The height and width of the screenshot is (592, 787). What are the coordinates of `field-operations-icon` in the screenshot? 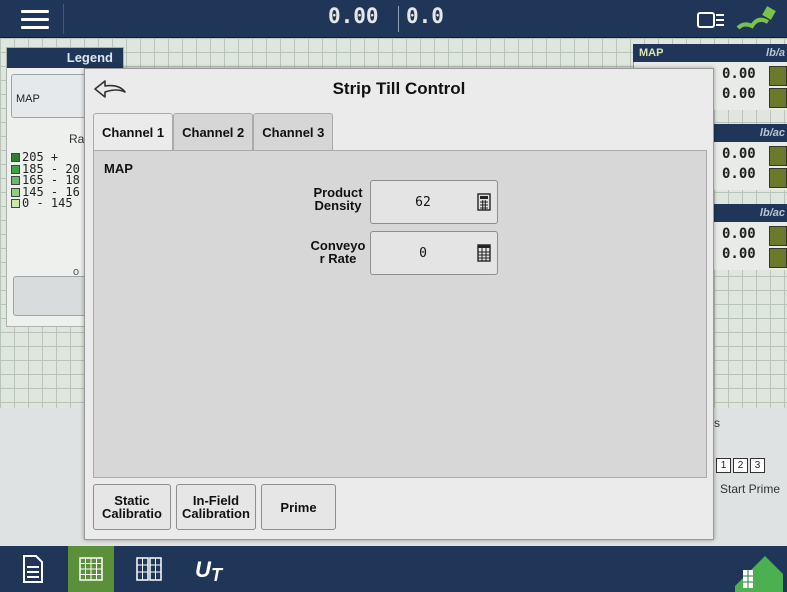 It's located at (759, 574).